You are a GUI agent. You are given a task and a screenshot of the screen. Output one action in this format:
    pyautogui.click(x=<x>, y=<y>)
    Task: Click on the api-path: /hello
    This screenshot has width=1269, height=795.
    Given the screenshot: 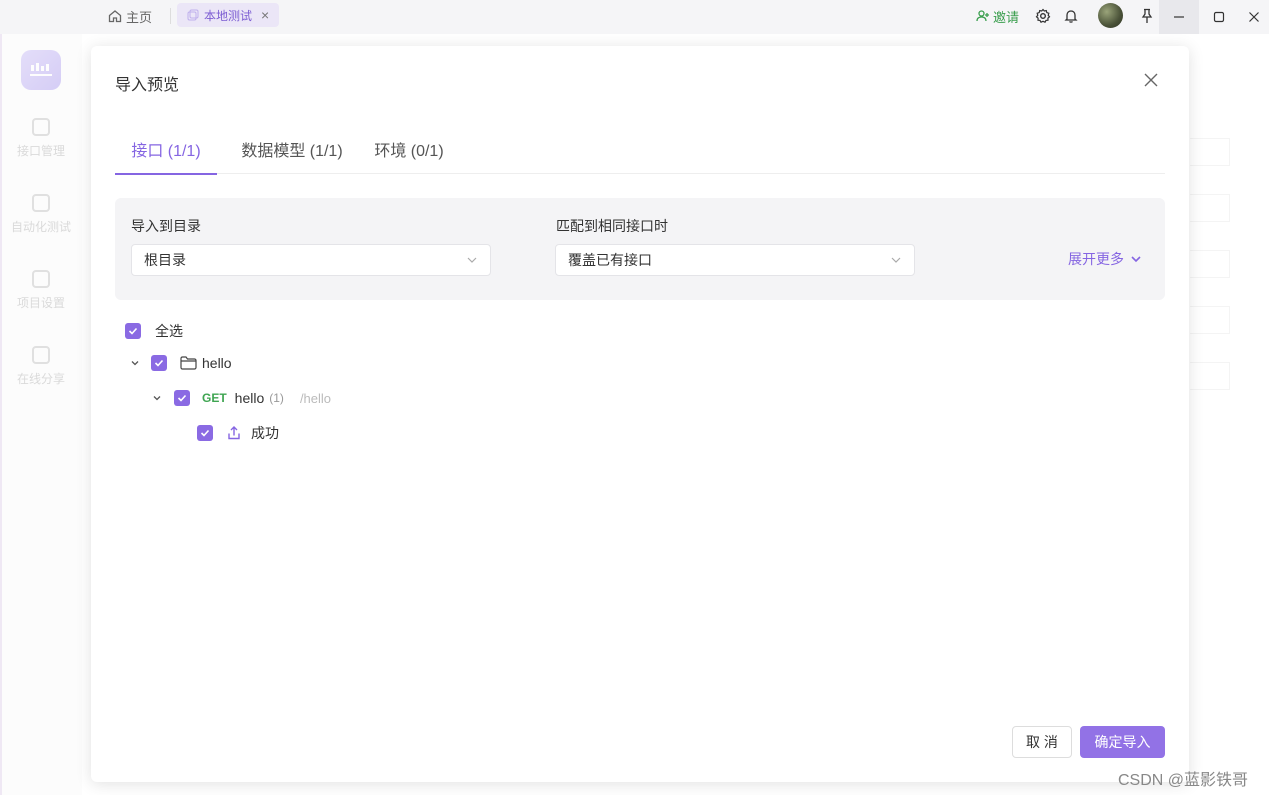 What is the action you would take?
    pyautogui.click(x=315, y=398)
    